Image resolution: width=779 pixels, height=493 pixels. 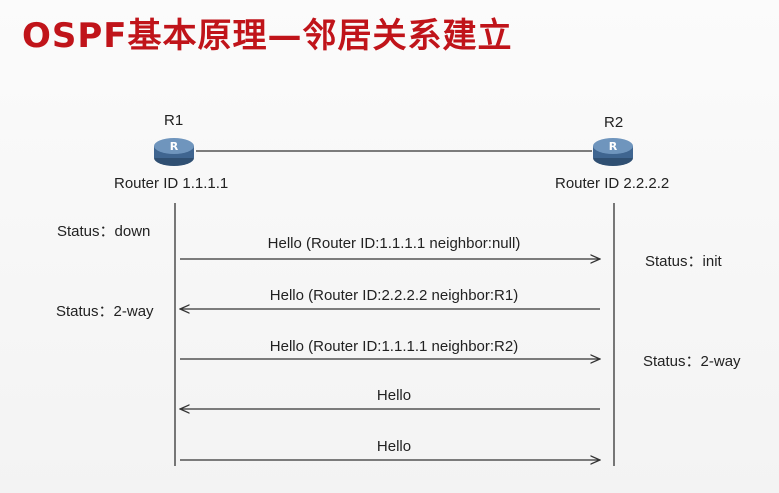 I want to click on r2-router-icon: R, so click(x=613, y=152).